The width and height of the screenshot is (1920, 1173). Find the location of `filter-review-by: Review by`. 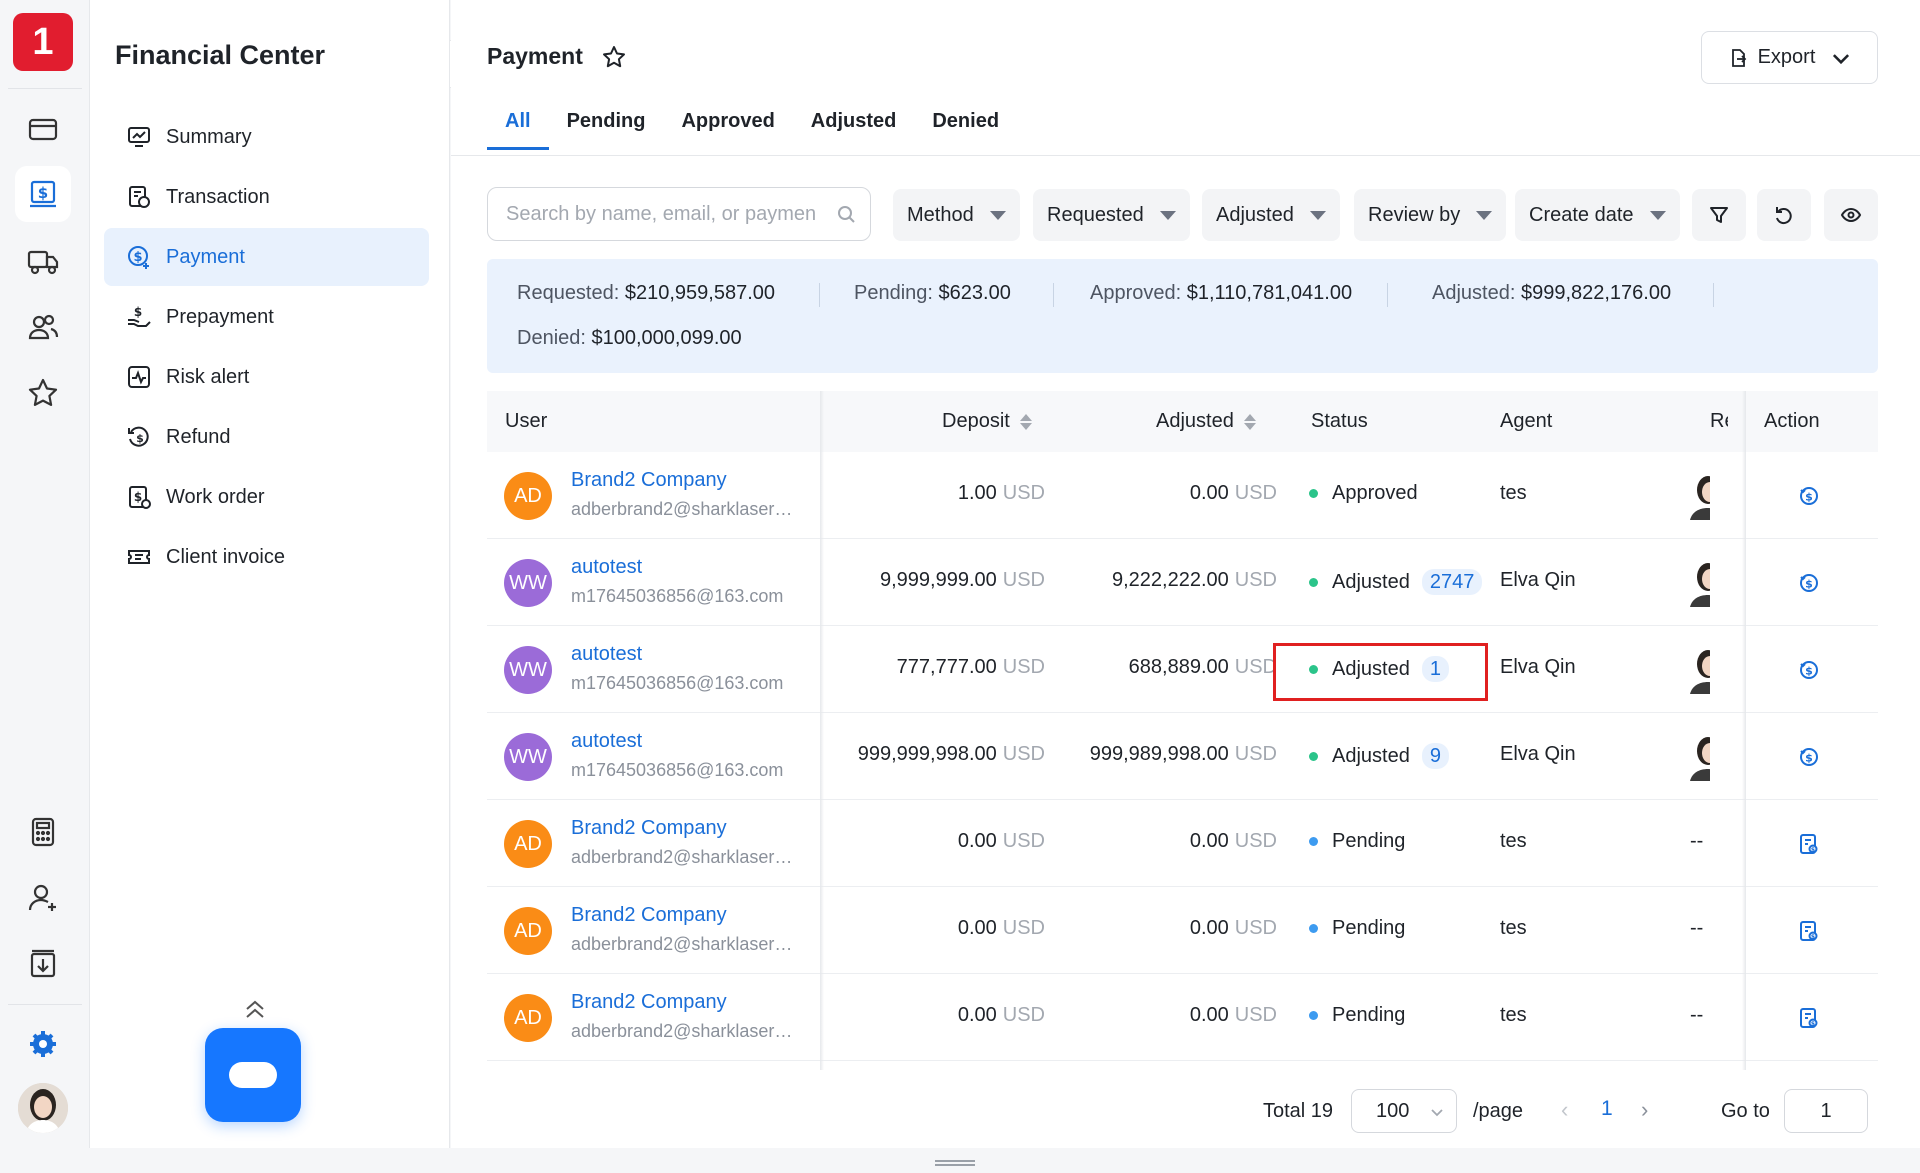

filter-review-by: Review by is located at coordinates (1430, 215).